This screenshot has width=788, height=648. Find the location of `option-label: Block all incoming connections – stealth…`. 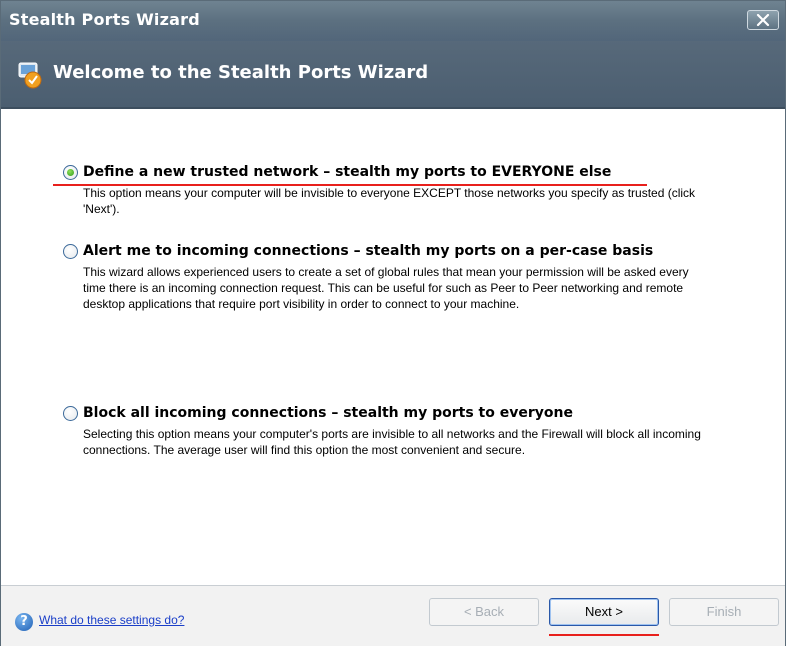

option-label: Block all incoming connections – stealth… is located at coordinates (328, 413).